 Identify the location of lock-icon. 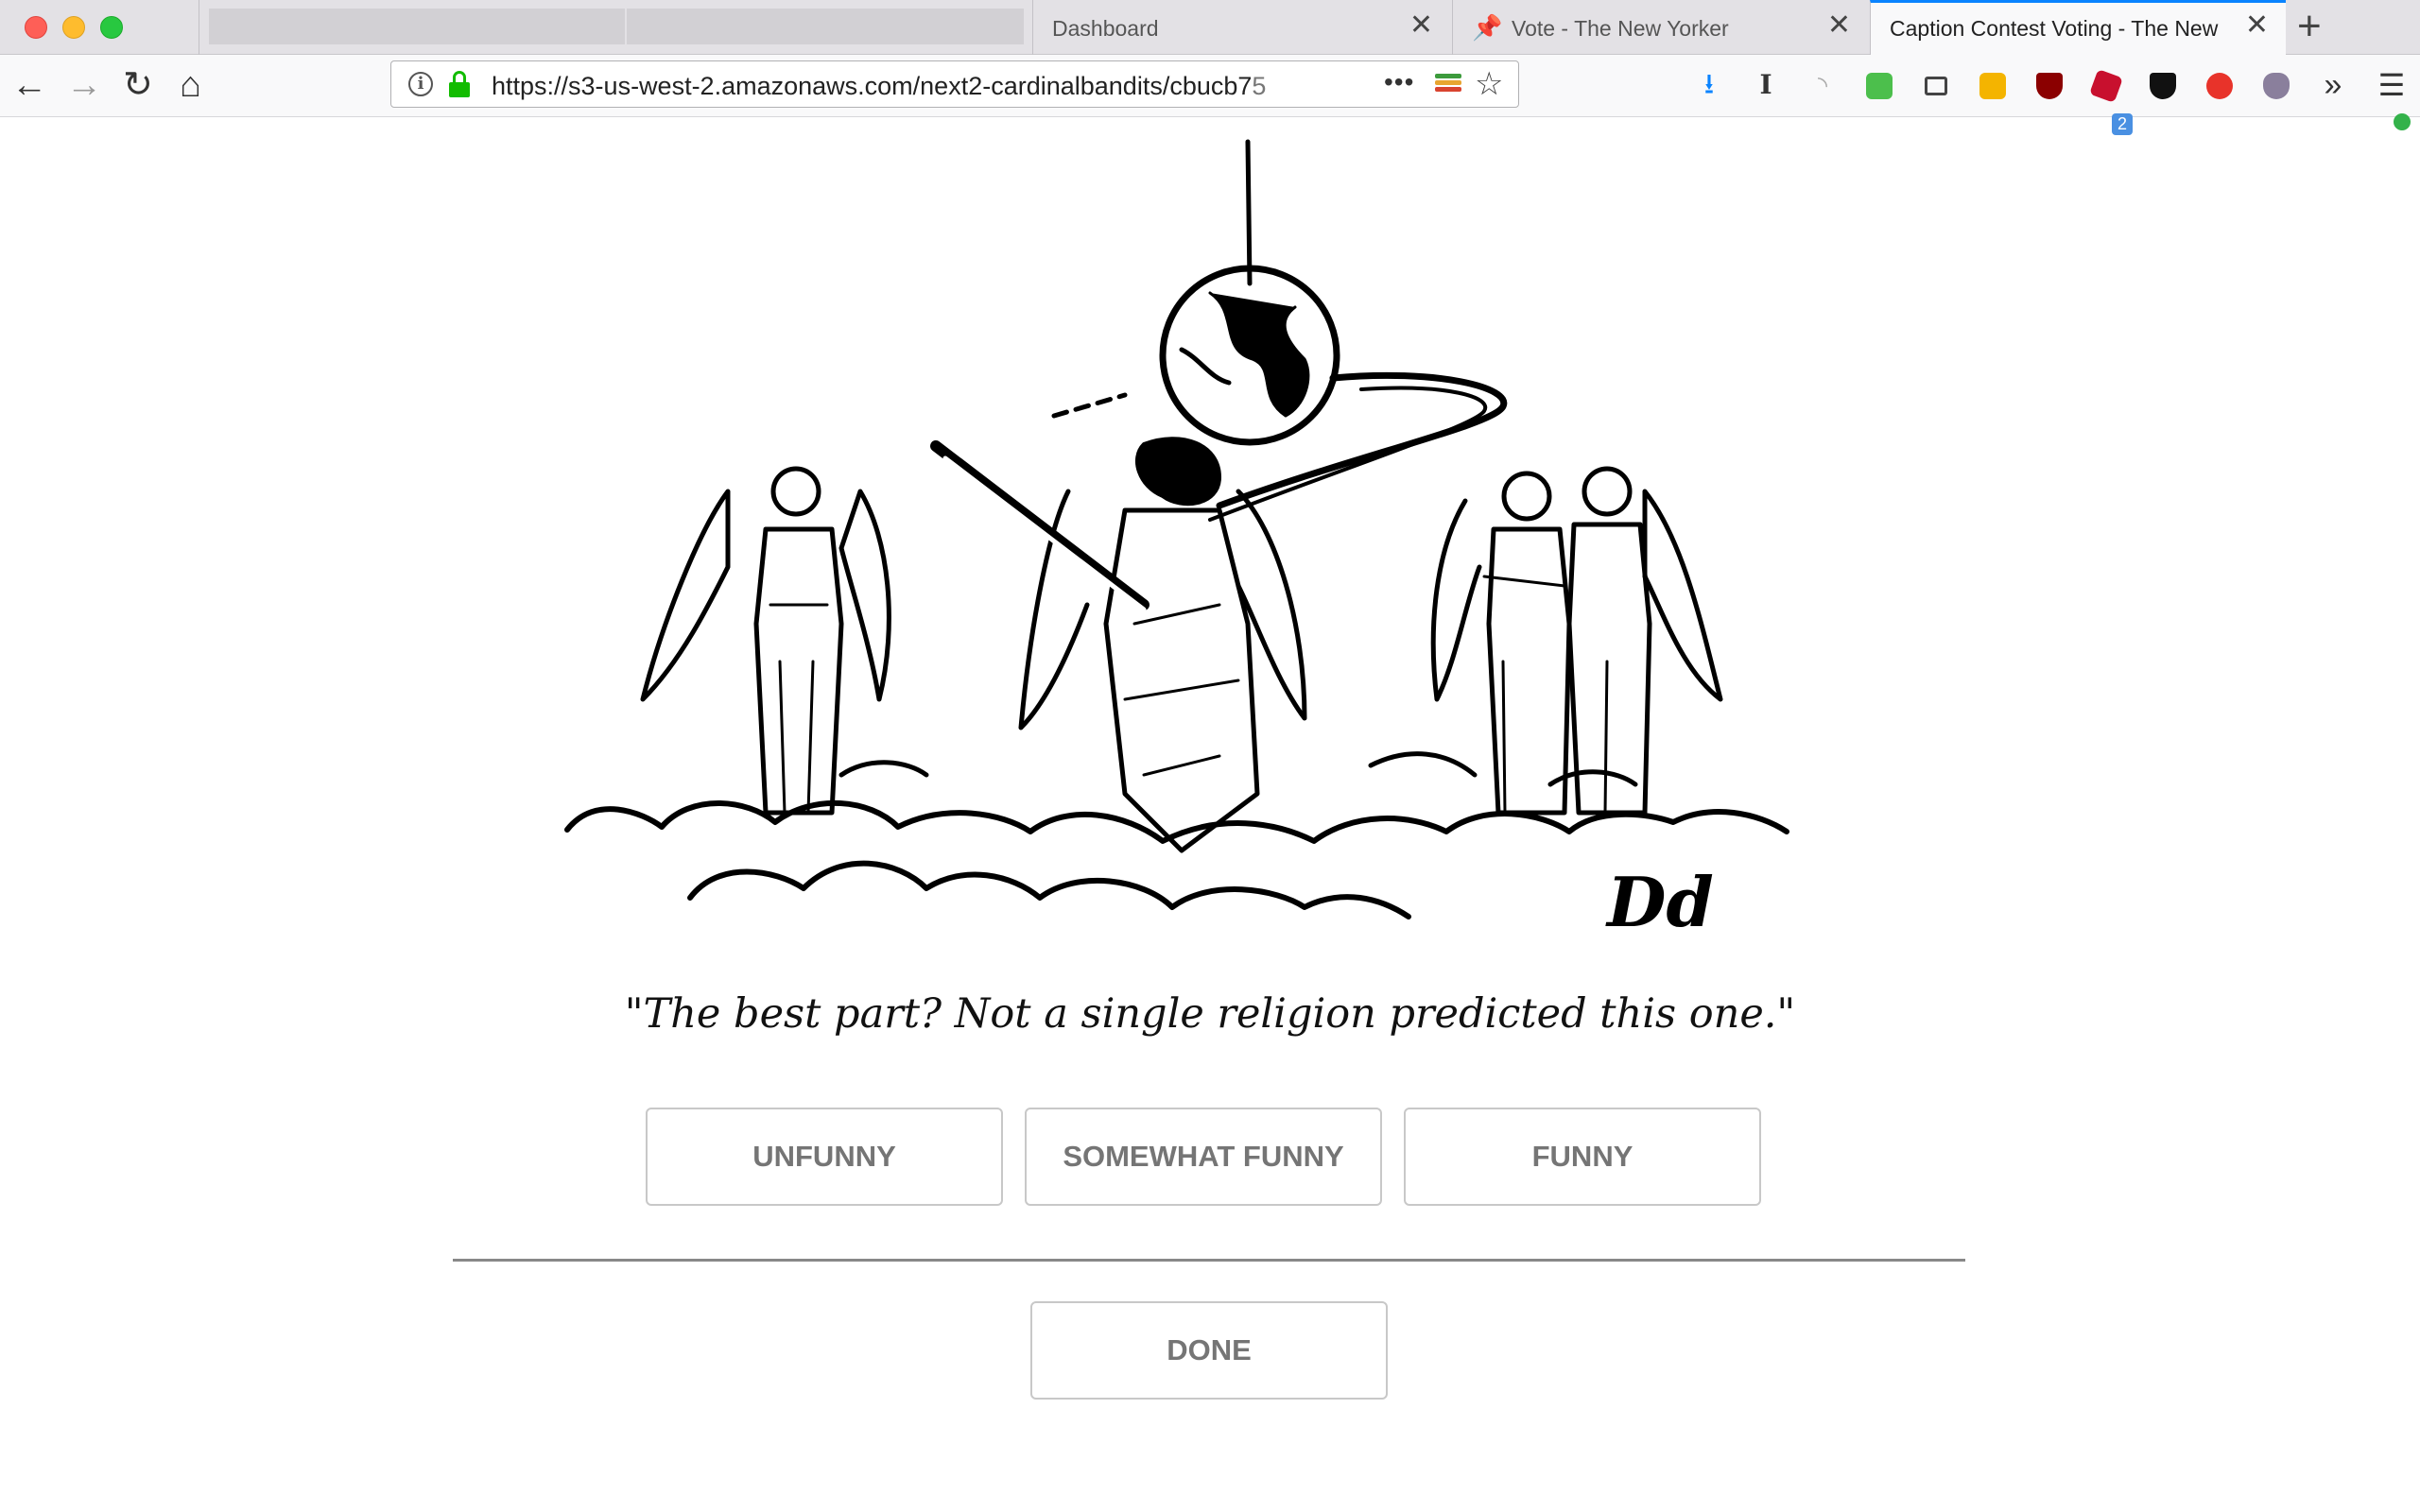
(459, 84).